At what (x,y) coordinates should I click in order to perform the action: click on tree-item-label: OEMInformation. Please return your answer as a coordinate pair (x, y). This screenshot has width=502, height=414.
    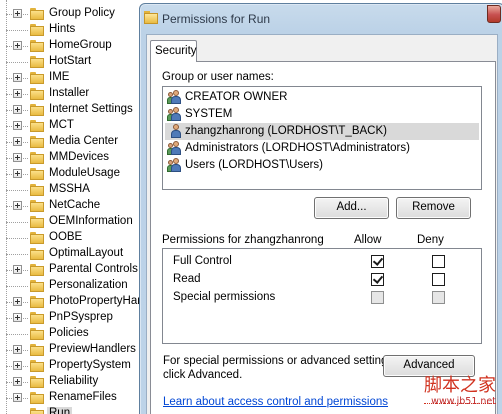
    Looking at the image, I should click on (91, 221).